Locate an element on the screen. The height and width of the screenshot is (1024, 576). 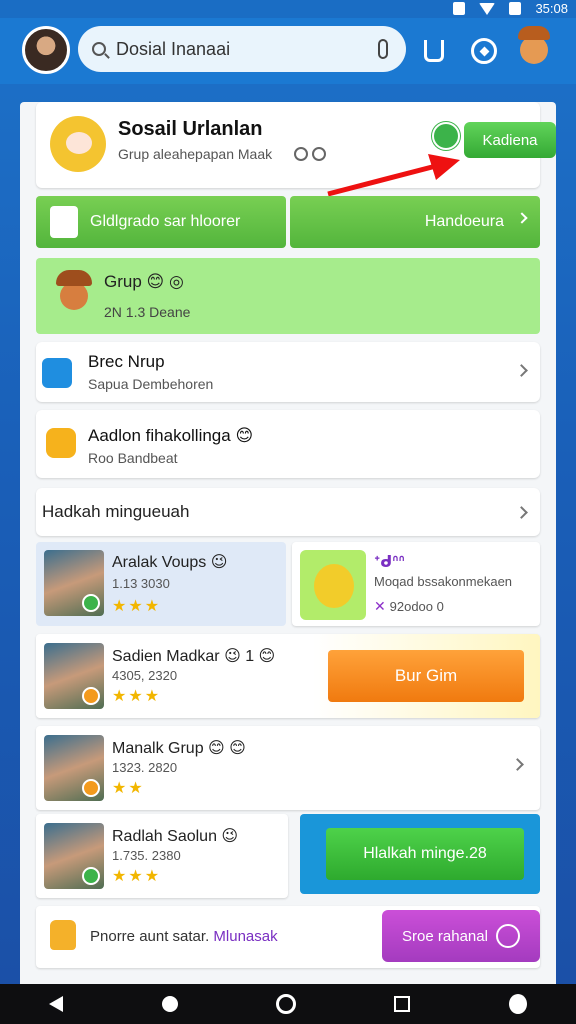
bottom-text: Pnorre aunt satar. Mlunasak is located at coordinates (184, 936).